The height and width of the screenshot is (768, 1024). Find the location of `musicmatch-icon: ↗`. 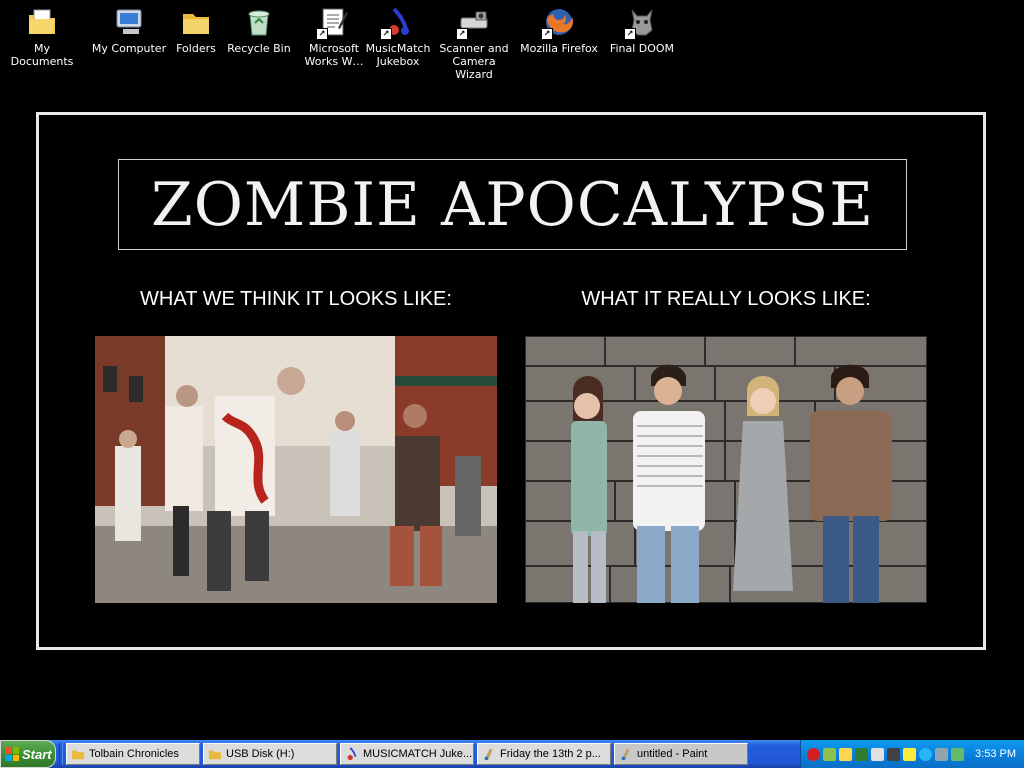

musicmatch-icon: ↗ is located at coordinates (397, 23).